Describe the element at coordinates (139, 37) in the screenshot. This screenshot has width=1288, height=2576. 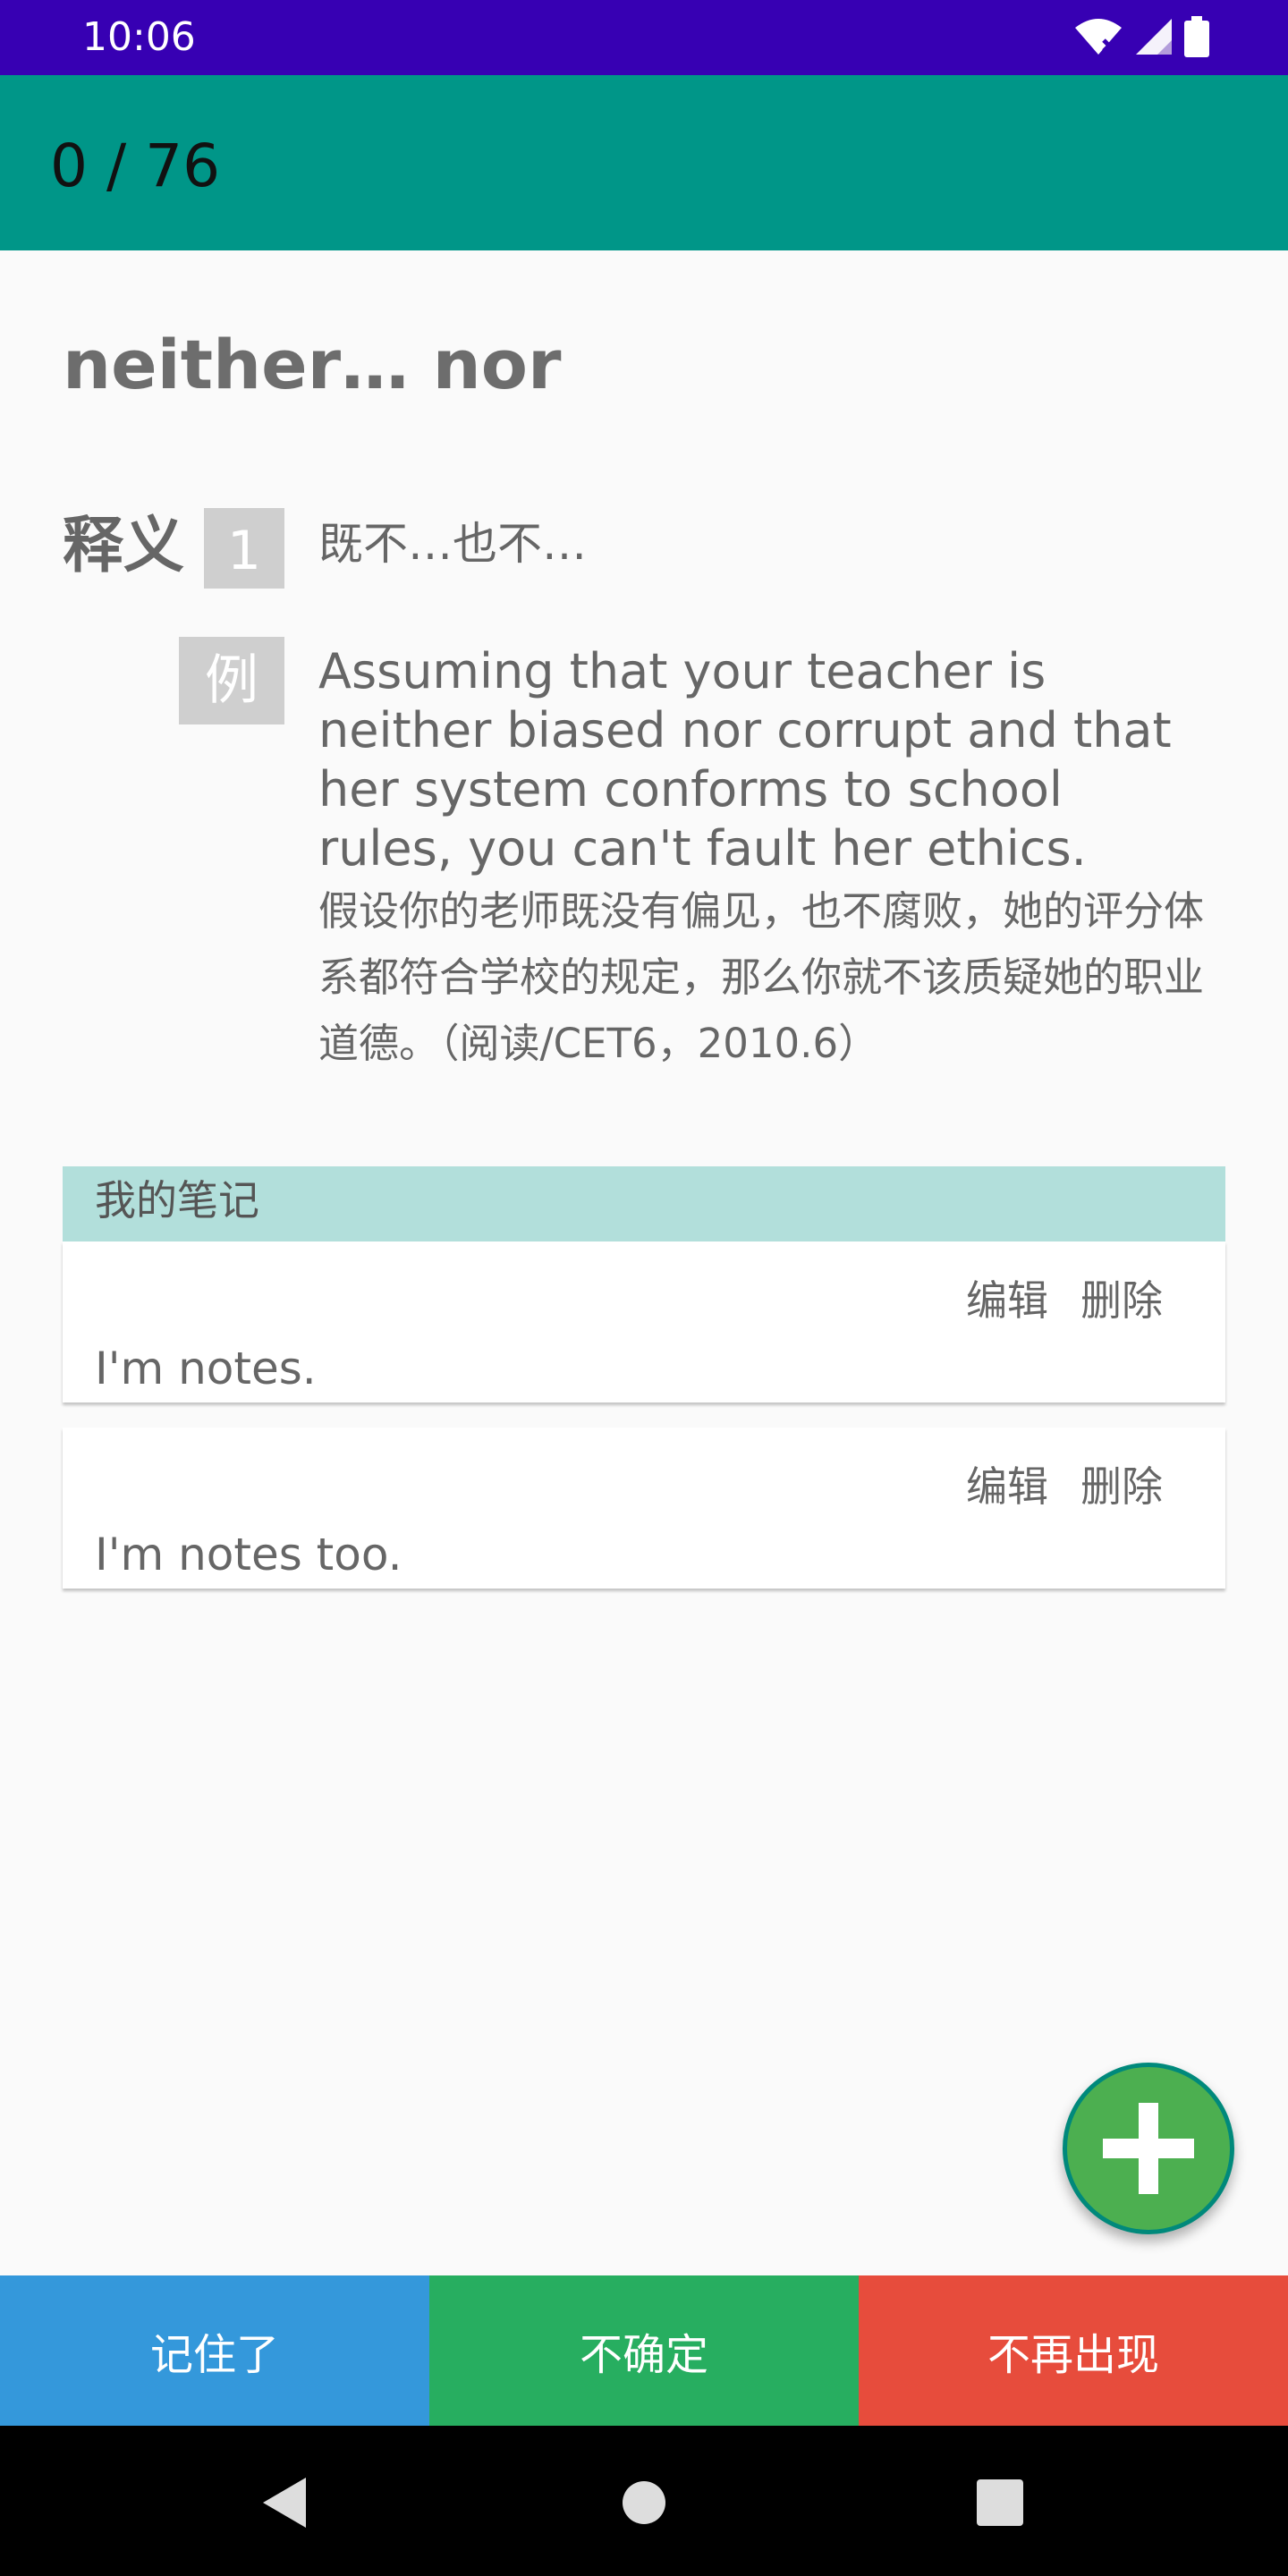
I see `status-time: 10:06` at that location.